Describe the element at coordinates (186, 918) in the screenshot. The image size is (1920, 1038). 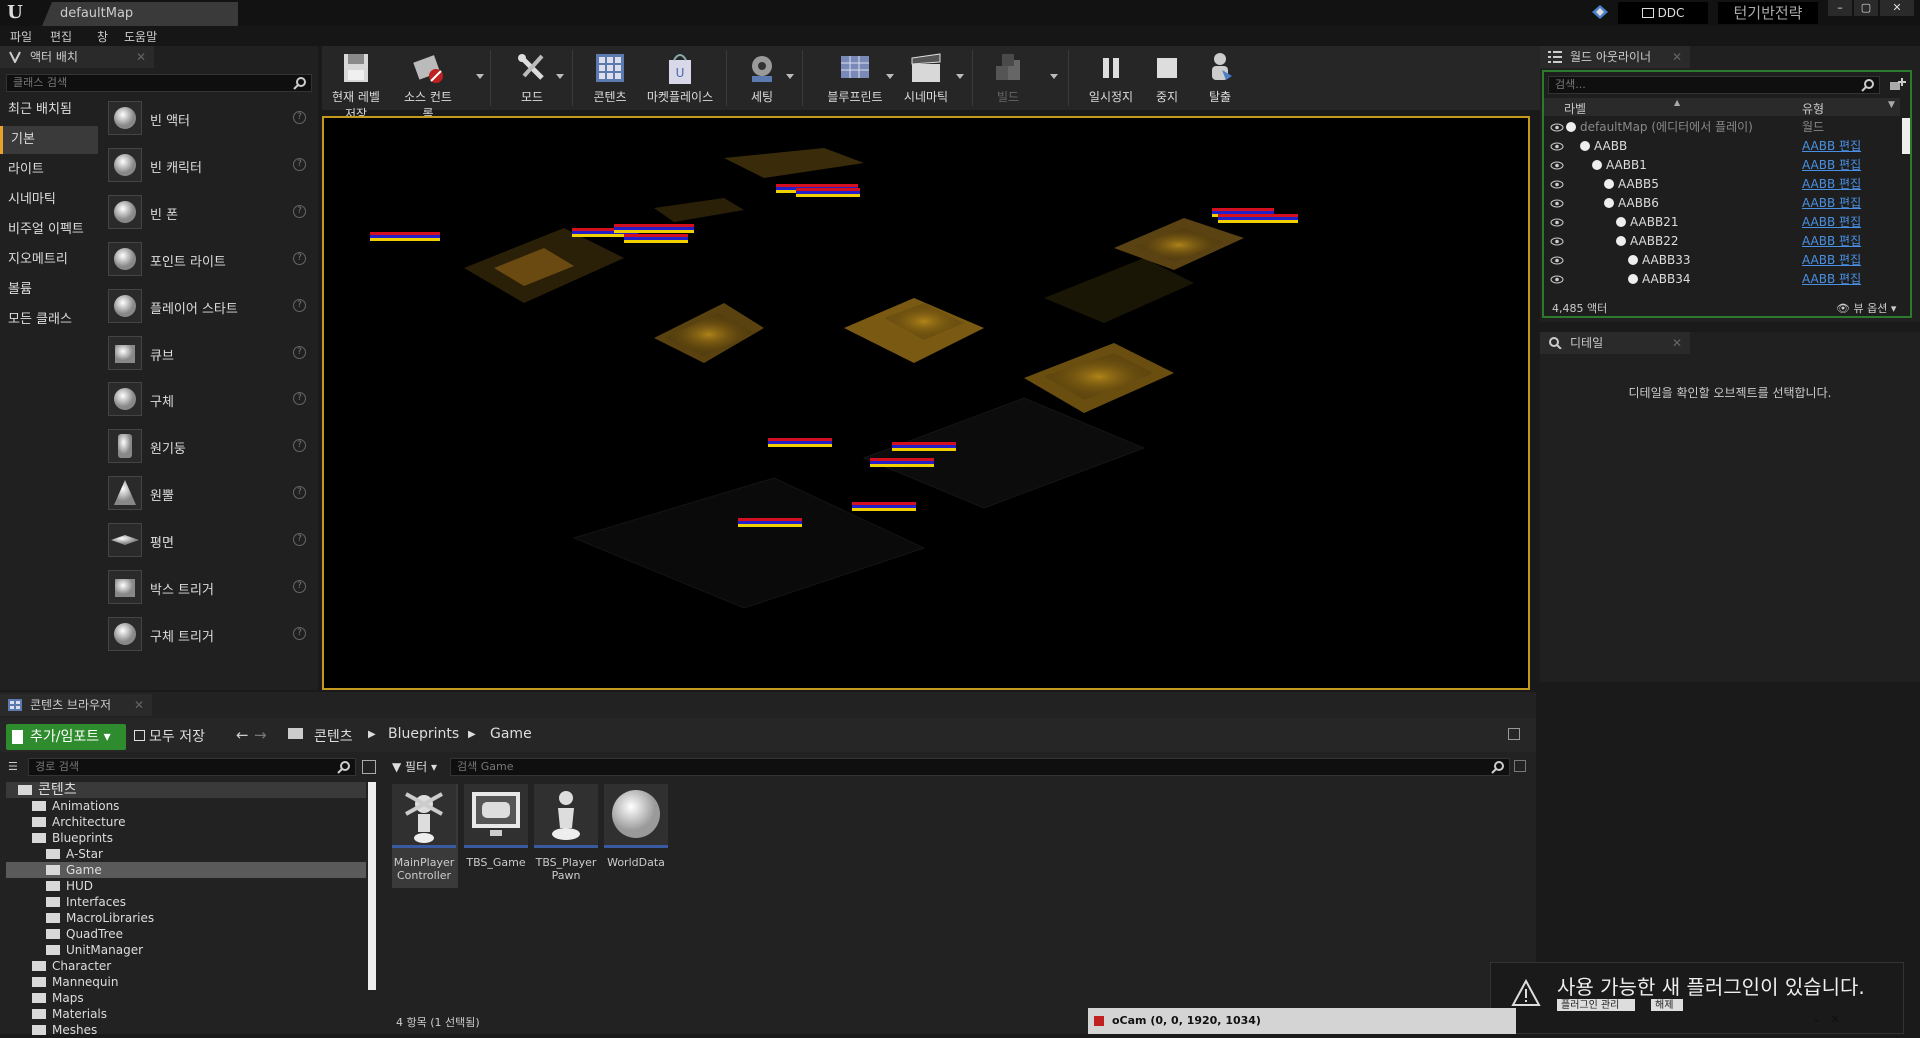
I see `folder-tree-item: MacroLibraries` at that location.